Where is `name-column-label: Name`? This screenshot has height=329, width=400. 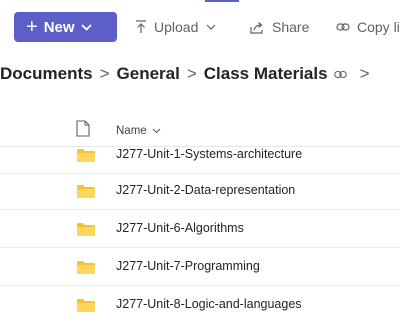 name-column-label: Name is located at coordinates (131, 131).